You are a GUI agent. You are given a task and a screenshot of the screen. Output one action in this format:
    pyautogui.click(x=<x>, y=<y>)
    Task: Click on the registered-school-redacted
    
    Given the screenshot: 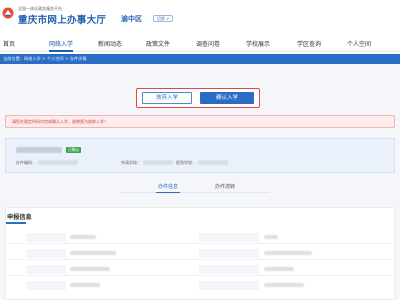 What is the action you would take?
    pyautogui.click(x=213, y=162)
    